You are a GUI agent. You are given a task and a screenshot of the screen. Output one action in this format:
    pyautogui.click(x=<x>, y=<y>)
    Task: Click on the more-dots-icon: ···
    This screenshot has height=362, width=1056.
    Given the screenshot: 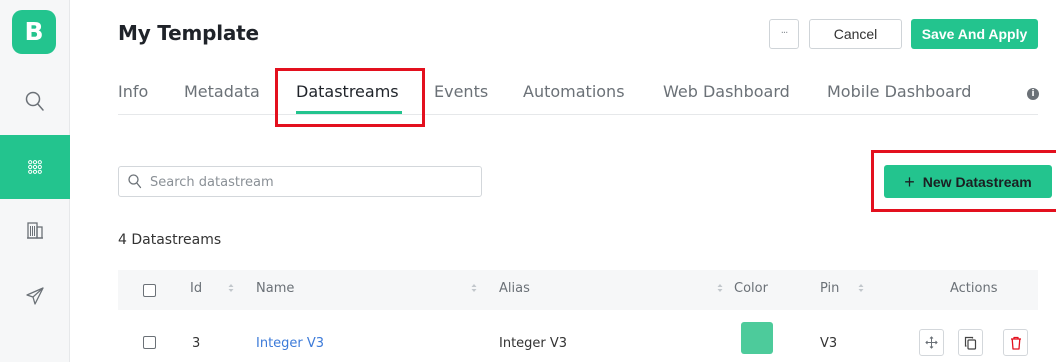 What is the action you would take?
    pyautogui.click(x=784, y=33)
    